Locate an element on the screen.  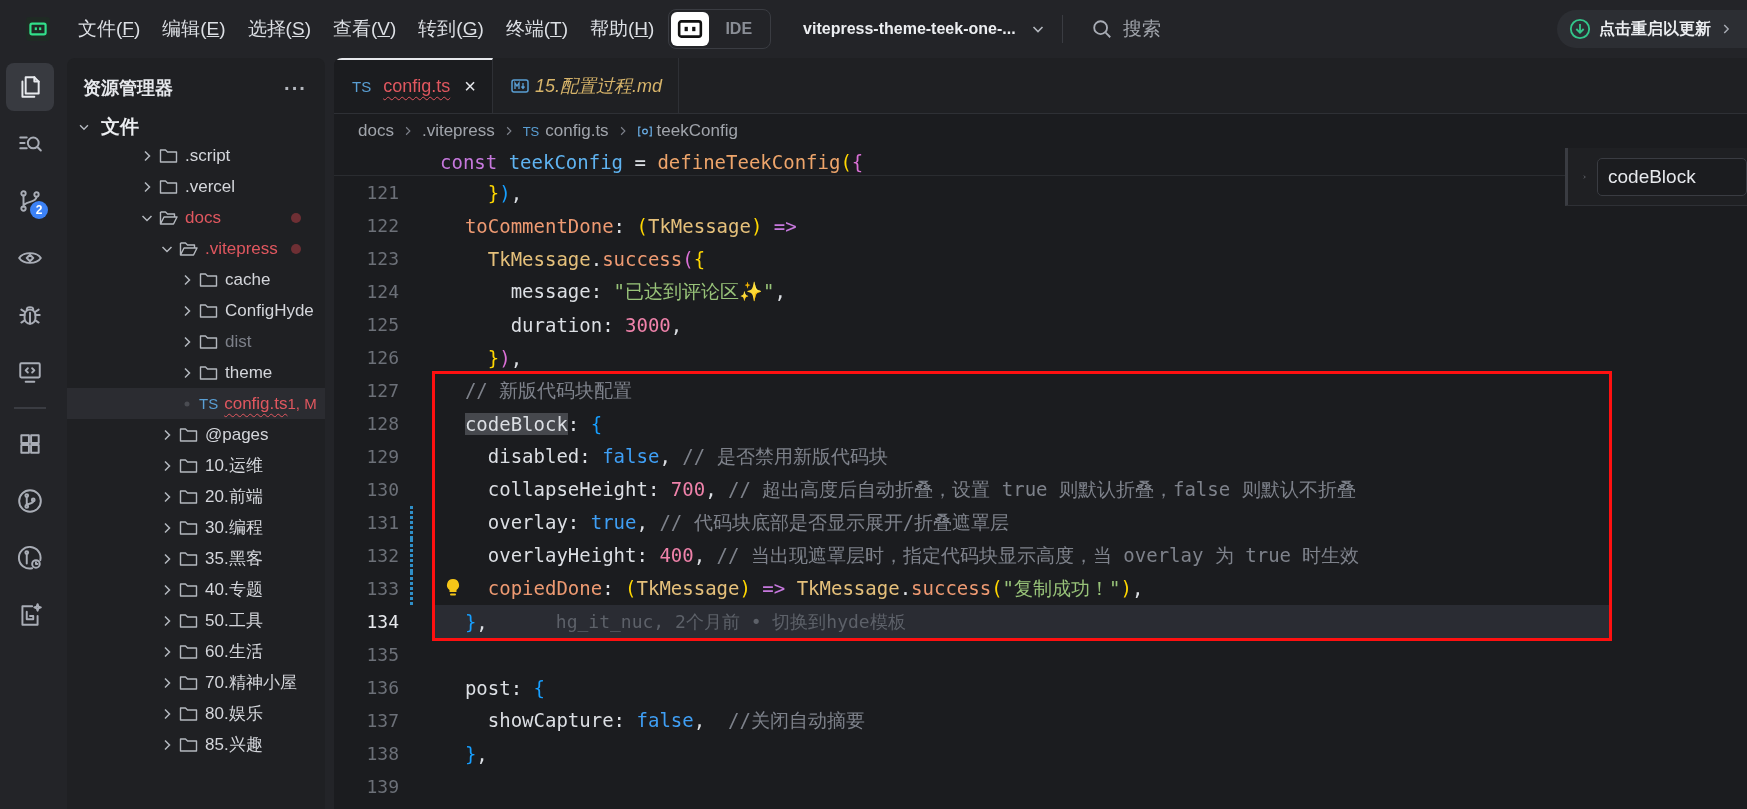
file-tree-item: dist is located at coordinates (196, 341).